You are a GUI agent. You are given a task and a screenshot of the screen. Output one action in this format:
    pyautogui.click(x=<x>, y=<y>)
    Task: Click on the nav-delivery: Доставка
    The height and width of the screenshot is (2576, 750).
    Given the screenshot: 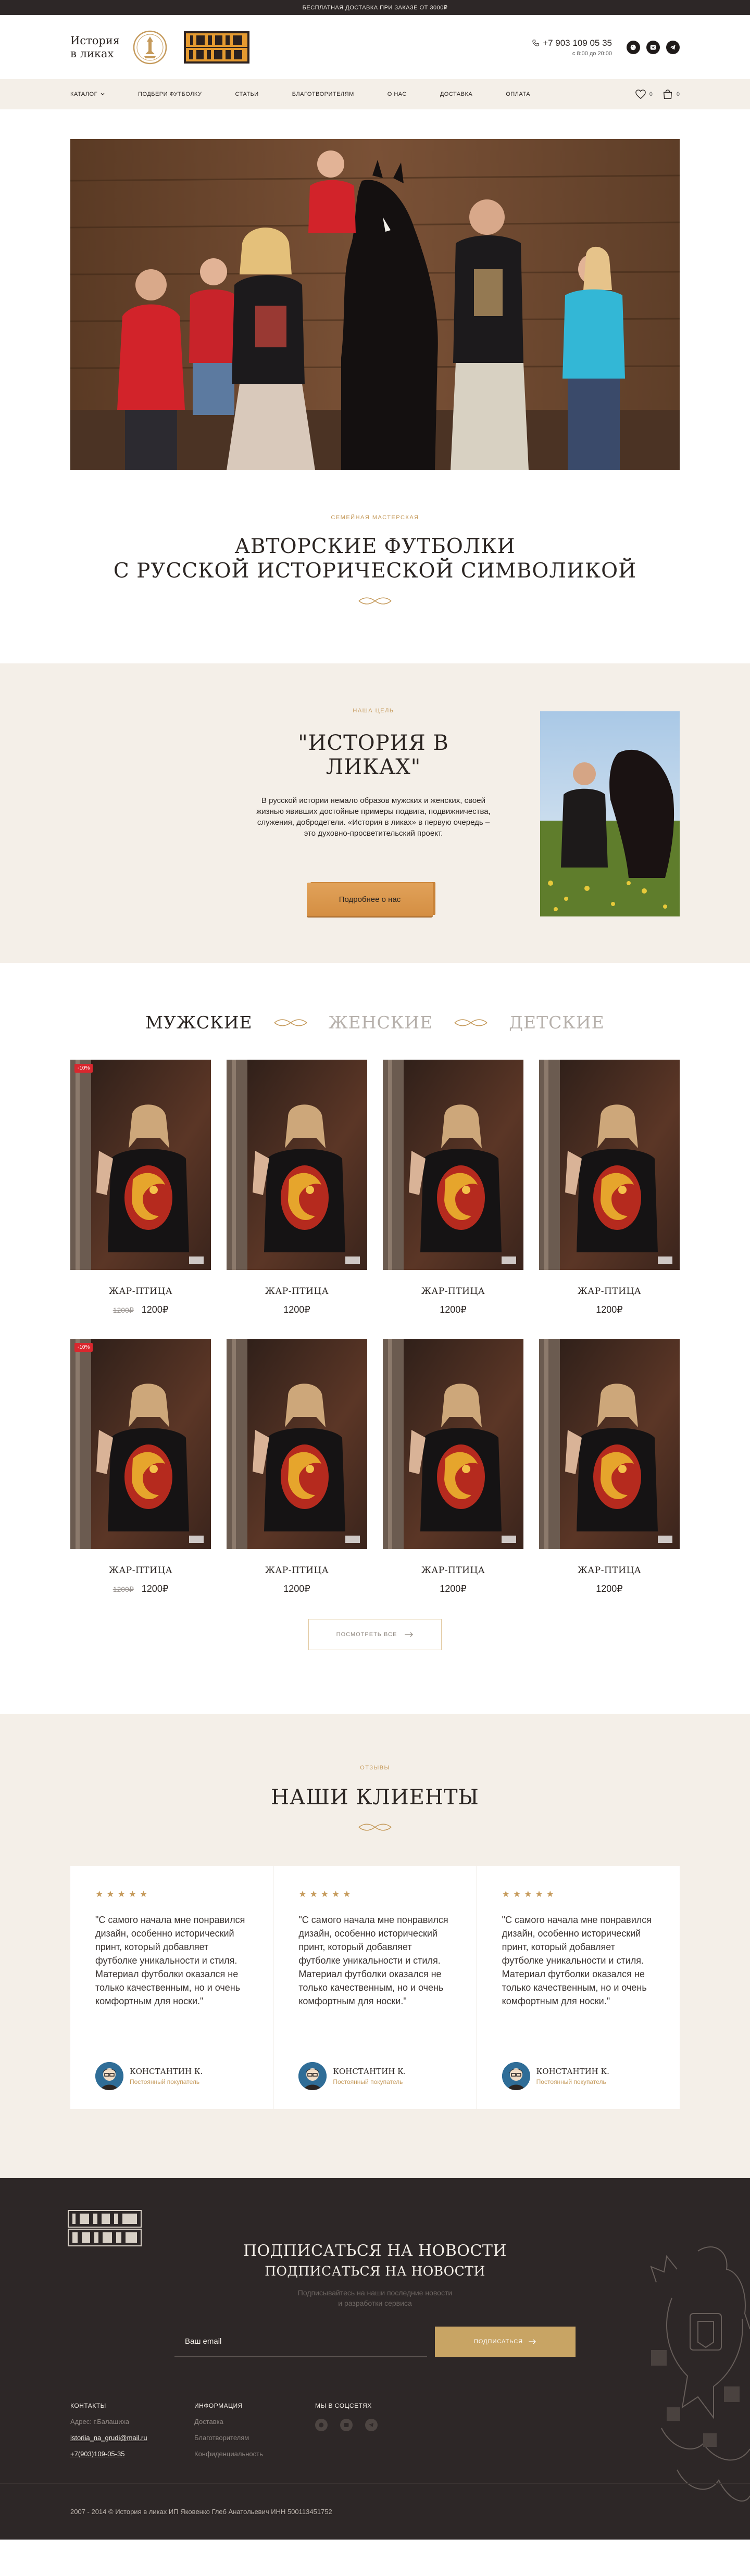 What is the action you would take?
    pyautogui.click(x=456, y=94)
    